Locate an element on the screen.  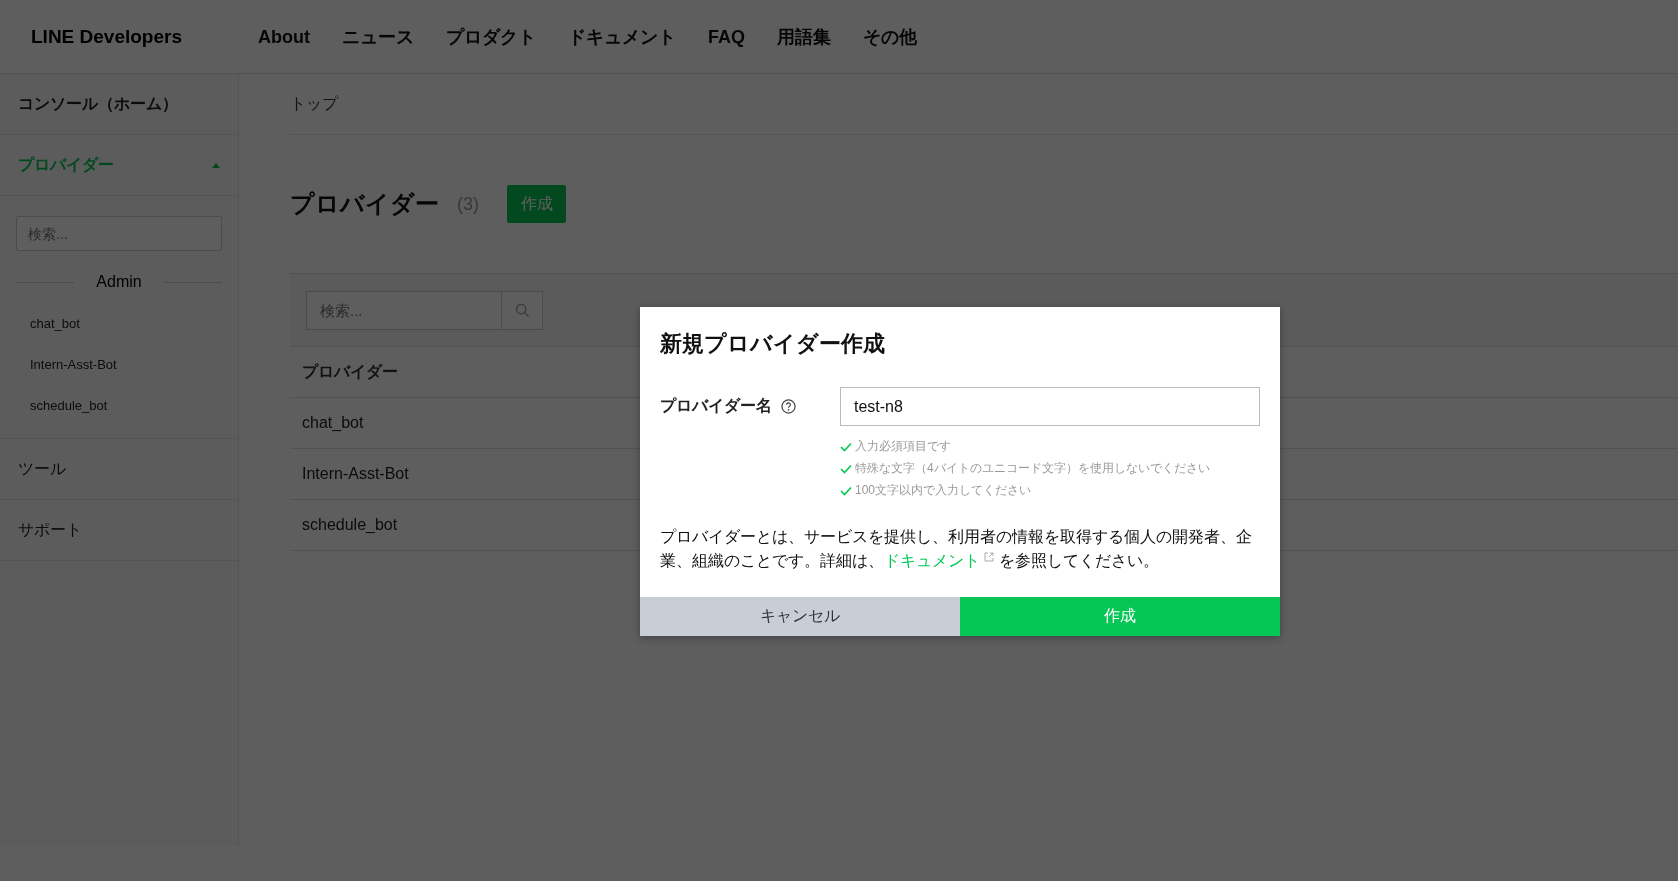
cancel-button: キャンセル is located at coordinates (800, 616).